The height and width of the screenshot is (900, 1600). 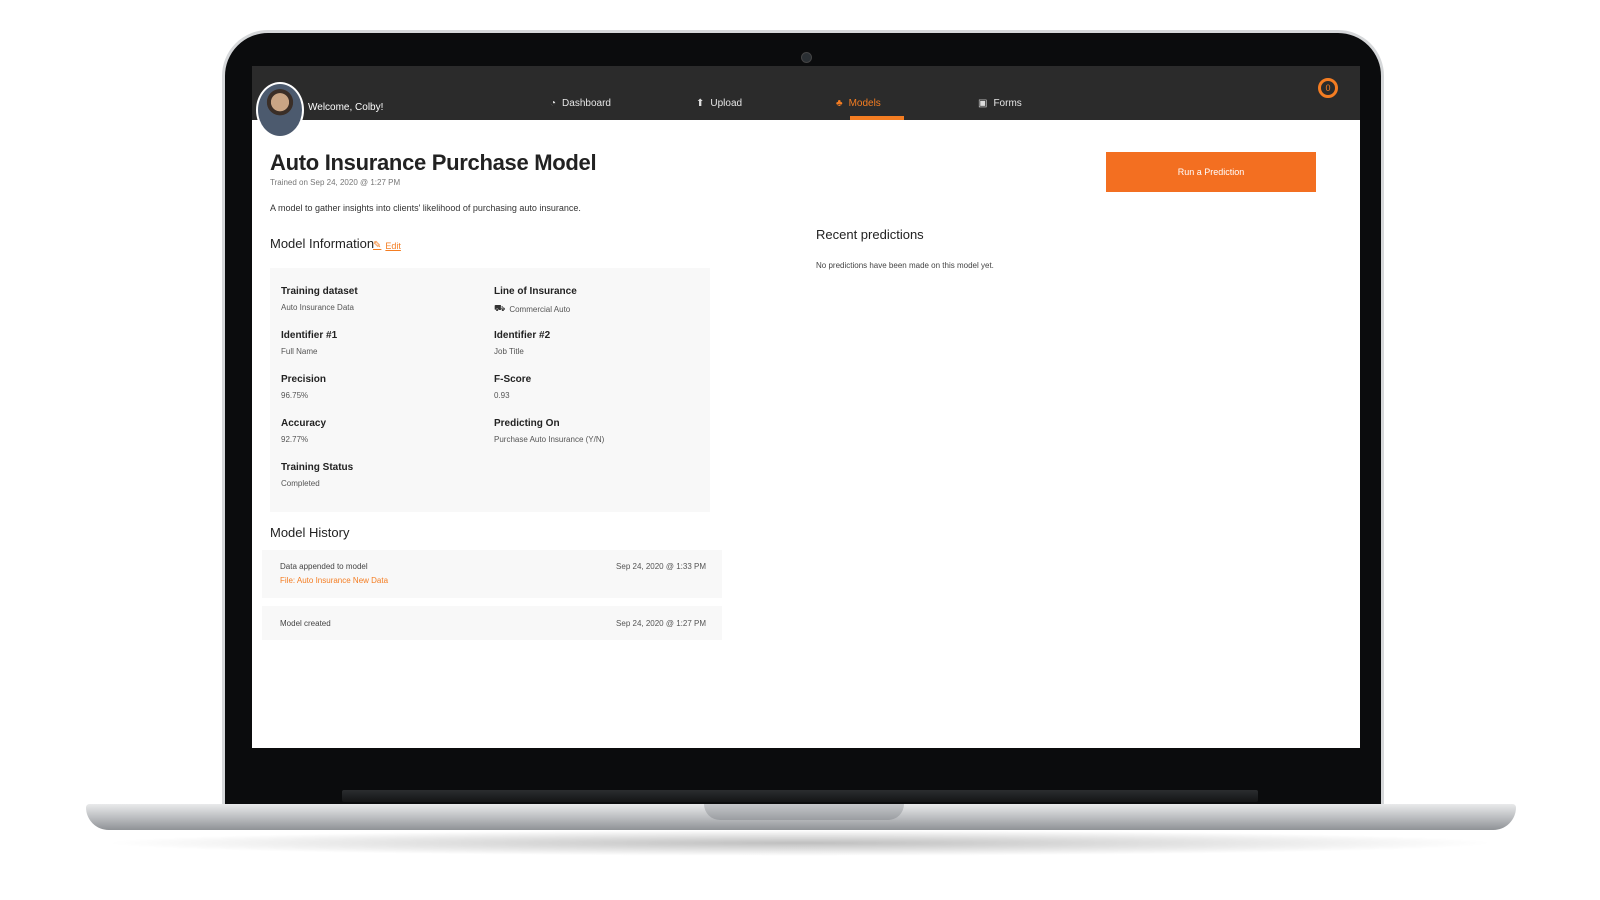 What do you see at coordinates (492, 623) in the screenshot?
I see `history-row: Model created Sep 24, 2020 @ 1:27 PM` at bounding box center [492, 623].